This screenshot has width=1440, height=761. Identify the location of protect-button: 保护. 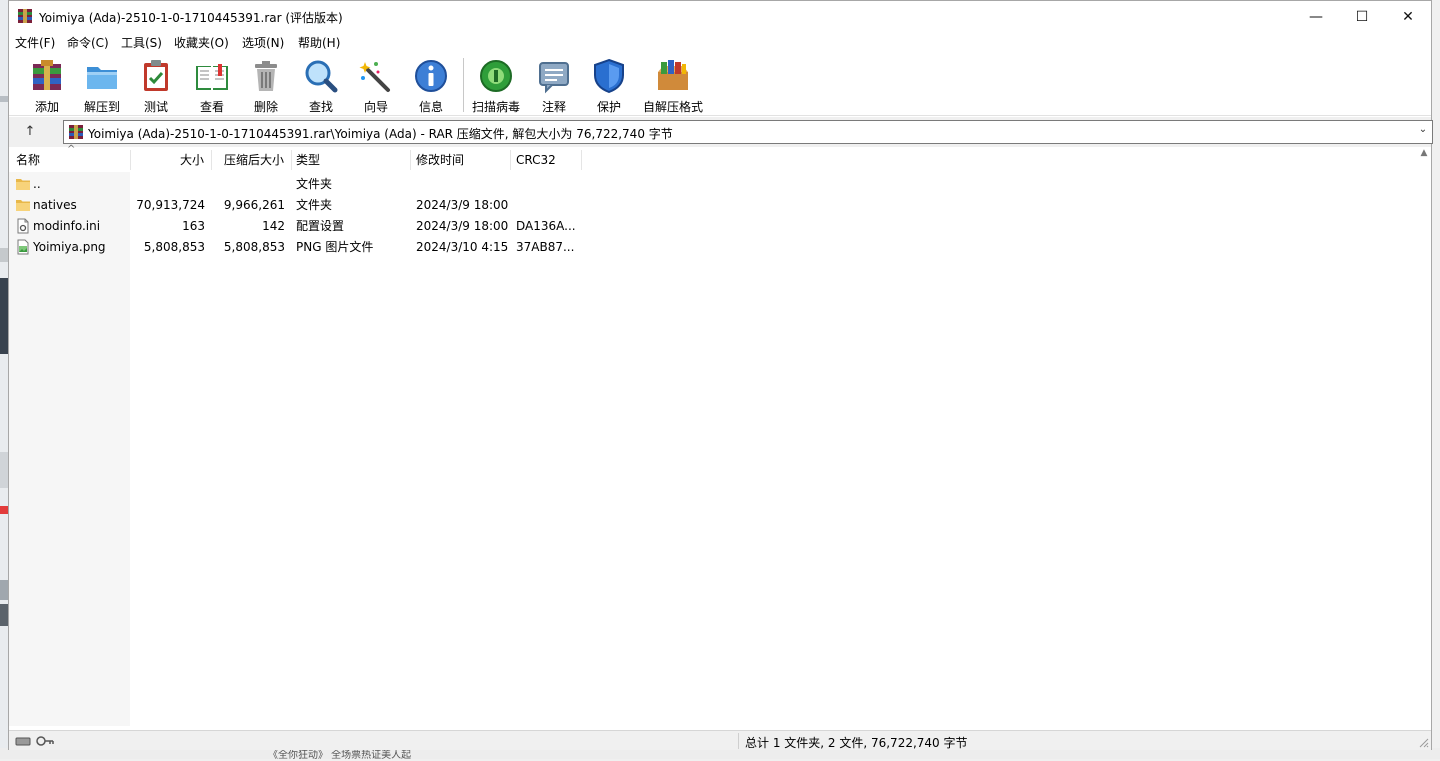
(609, 85).